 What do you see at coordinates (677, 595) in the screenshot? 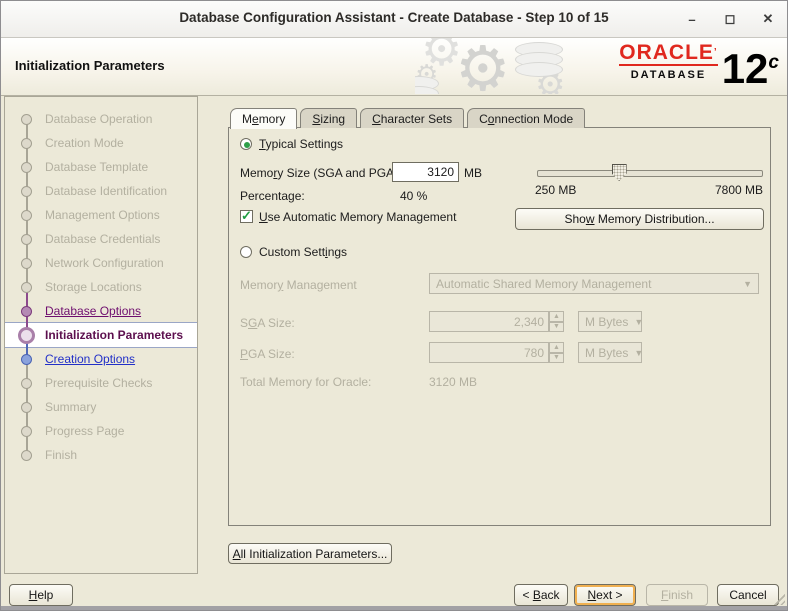
I see `finish-button: Finish` at bounding box center [677, 595].